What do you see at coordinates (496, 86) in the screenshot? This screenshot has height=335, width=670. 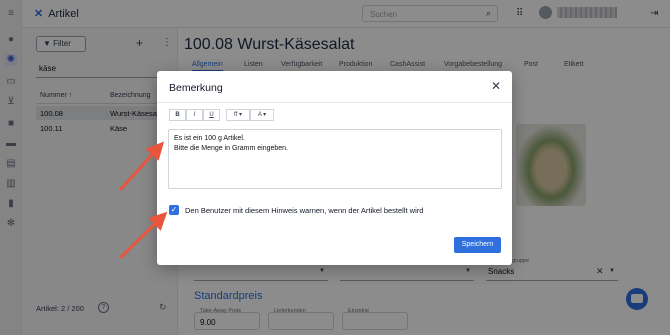 I see `close-icon: ✕` at bounding box center [496, 86].